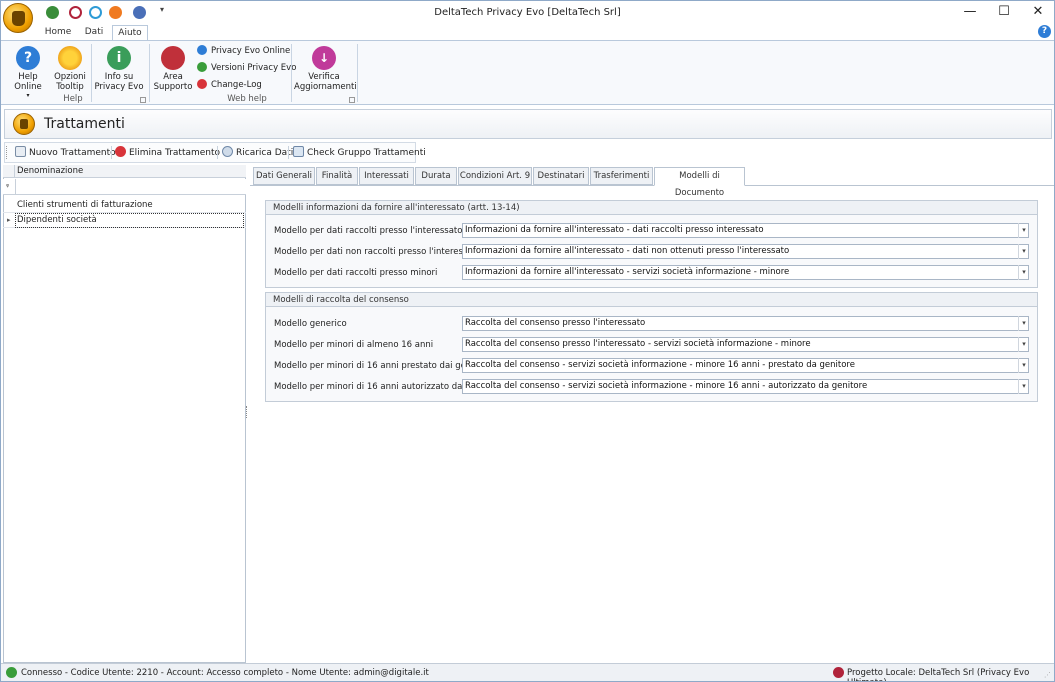 The image size is (1055, 682). I want to click on close-button: ✕, so click(1037, 13).